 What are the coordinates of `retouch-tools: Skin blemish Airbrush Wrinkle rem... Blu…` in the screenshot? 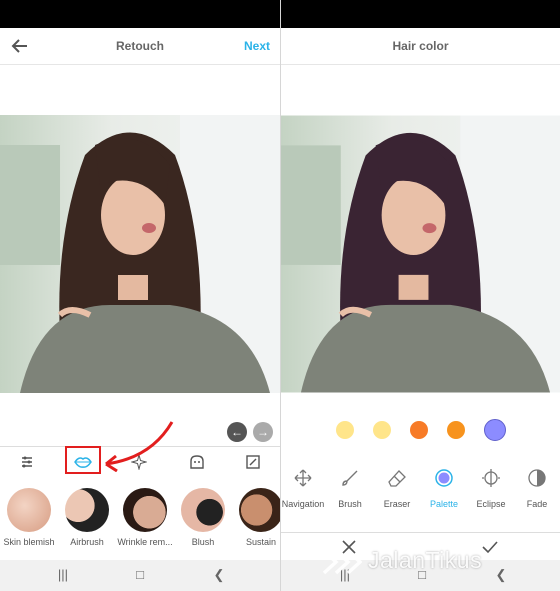 It's located at (140, 520).